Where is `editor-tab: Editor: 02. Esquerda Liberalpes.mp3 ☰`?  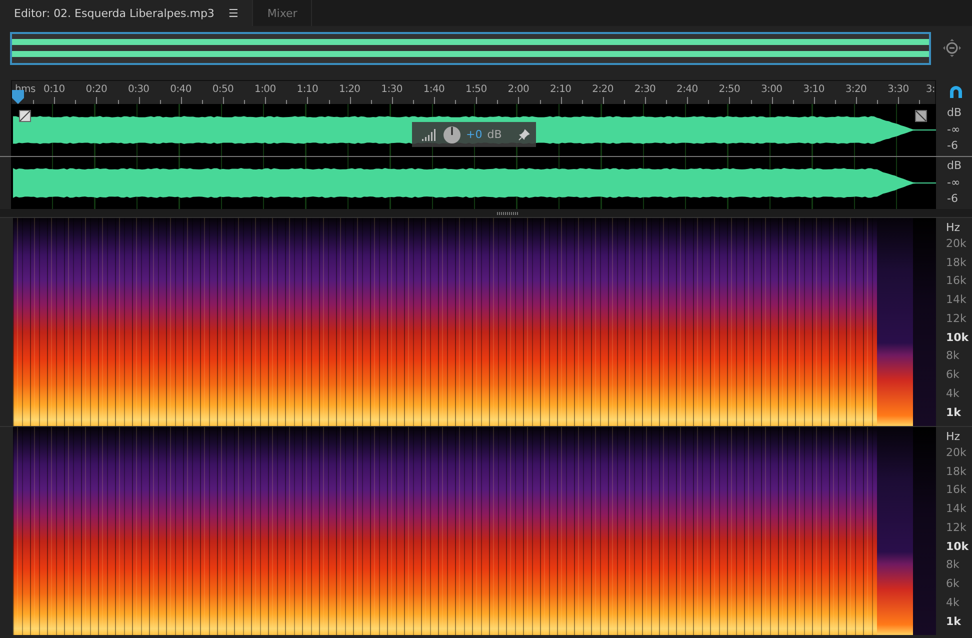
editor-tab: Editor: 02. Esquerda Liberalpes.mp3 ☰ is located at coordinates (127, 13).